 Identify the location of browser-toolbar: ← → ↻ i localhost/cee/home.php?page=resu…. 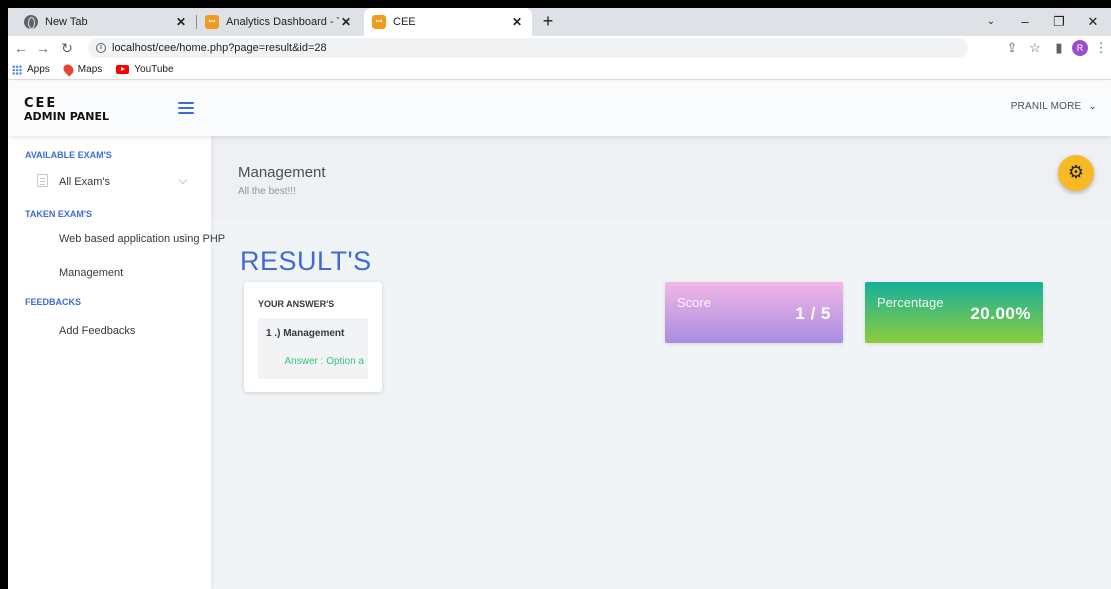
(559, 48).